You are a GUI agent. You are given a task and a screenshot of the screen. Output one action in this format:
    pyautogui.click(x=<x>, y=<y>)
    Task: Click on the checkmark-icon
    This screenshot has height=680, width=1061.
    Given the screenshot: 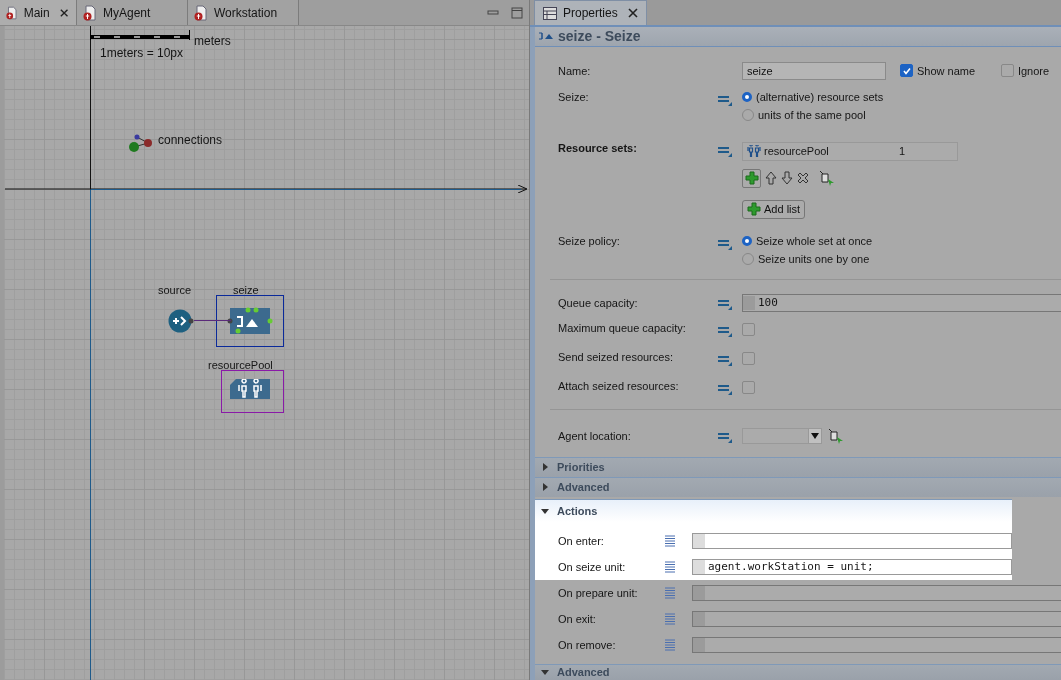 What is the action you would take?
    pyautogui.click(x=906, y=71)
    